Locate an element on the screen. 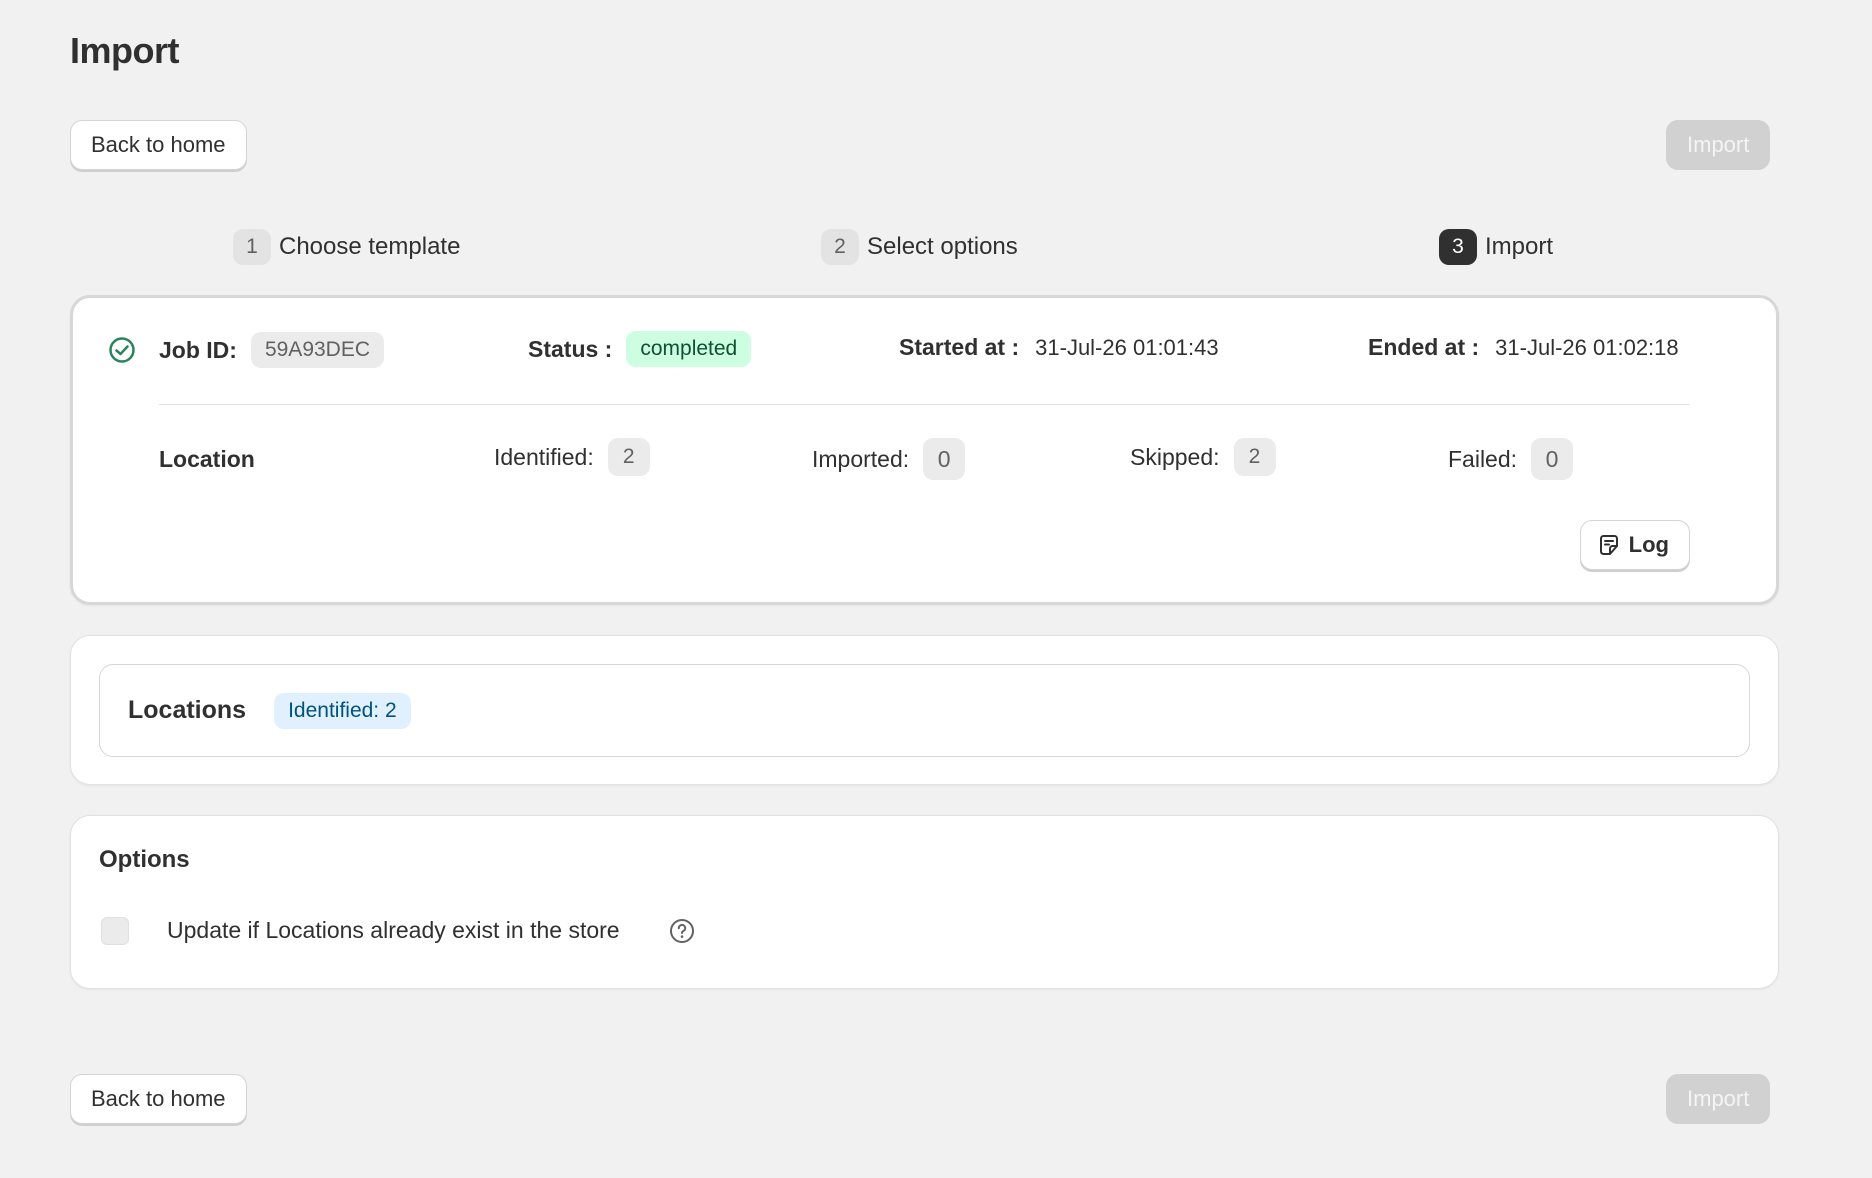  status-field: Status : completed is located at coordinates (640, 349).